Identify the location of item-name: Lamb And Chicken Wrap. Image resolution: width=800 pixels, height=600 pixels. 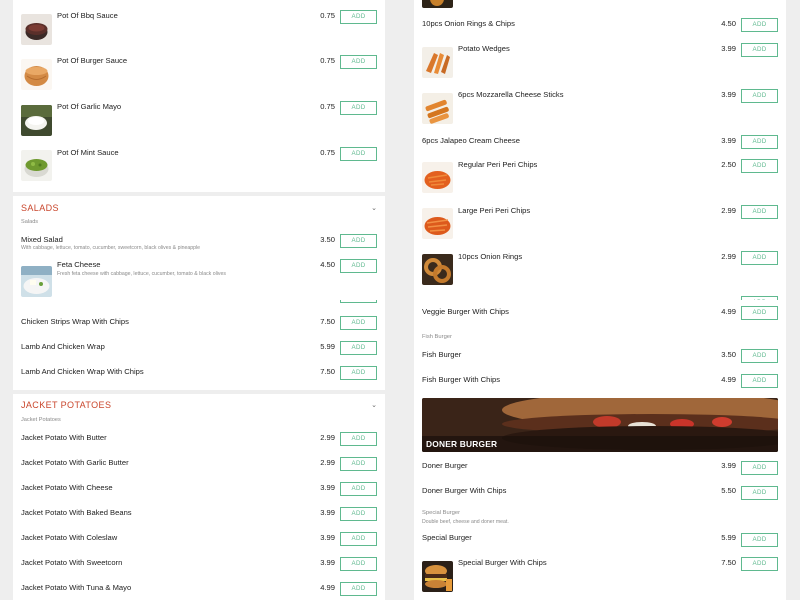
(63, 346).